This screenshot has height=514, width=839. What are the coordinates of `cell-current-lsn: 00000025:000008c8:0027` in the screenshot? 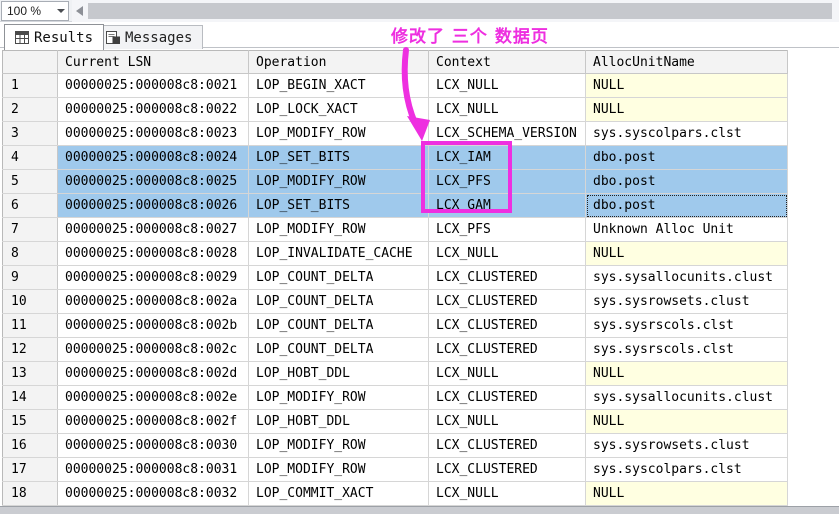 It's located at (153, 229).